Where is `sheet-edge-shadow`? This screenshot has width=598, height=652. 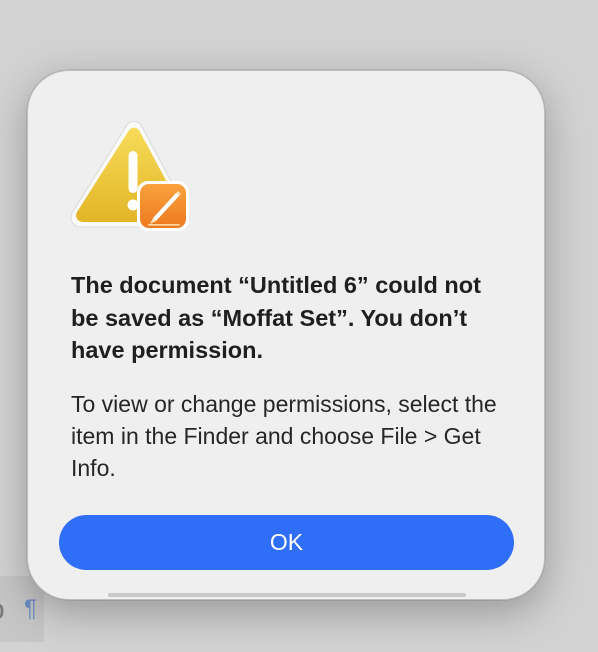
sheet-edge-shadow is located at coordinates (287, 595).